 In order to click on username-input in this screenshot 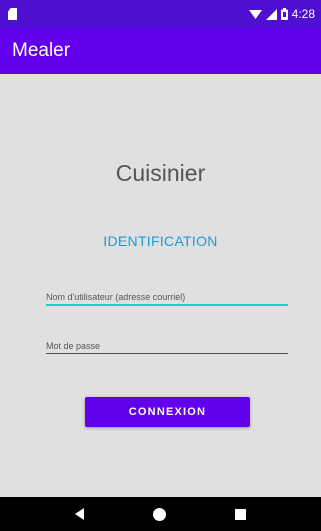, I will do `click(167, 293)`.